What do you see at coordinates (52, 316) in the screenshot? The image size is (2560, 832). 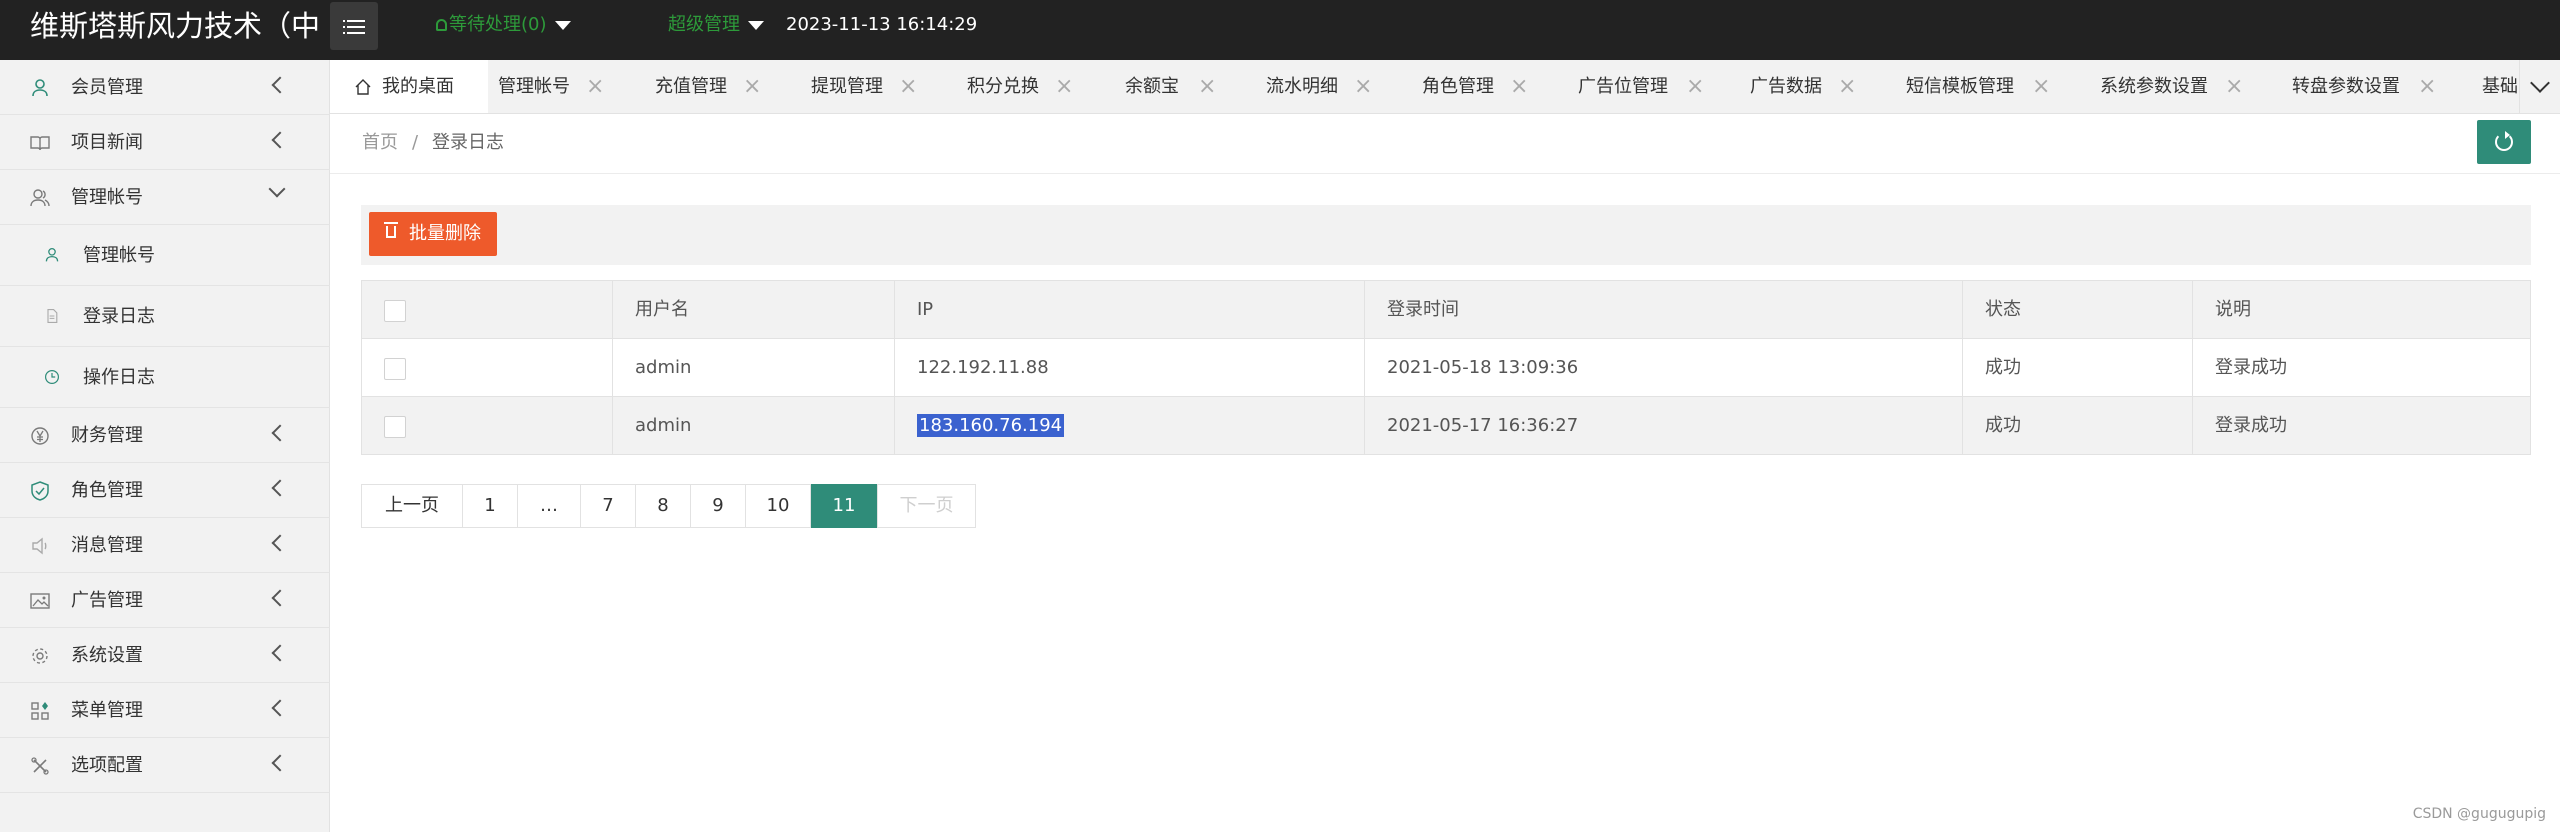 I see `file-icon` at bounding box center [52, 316].